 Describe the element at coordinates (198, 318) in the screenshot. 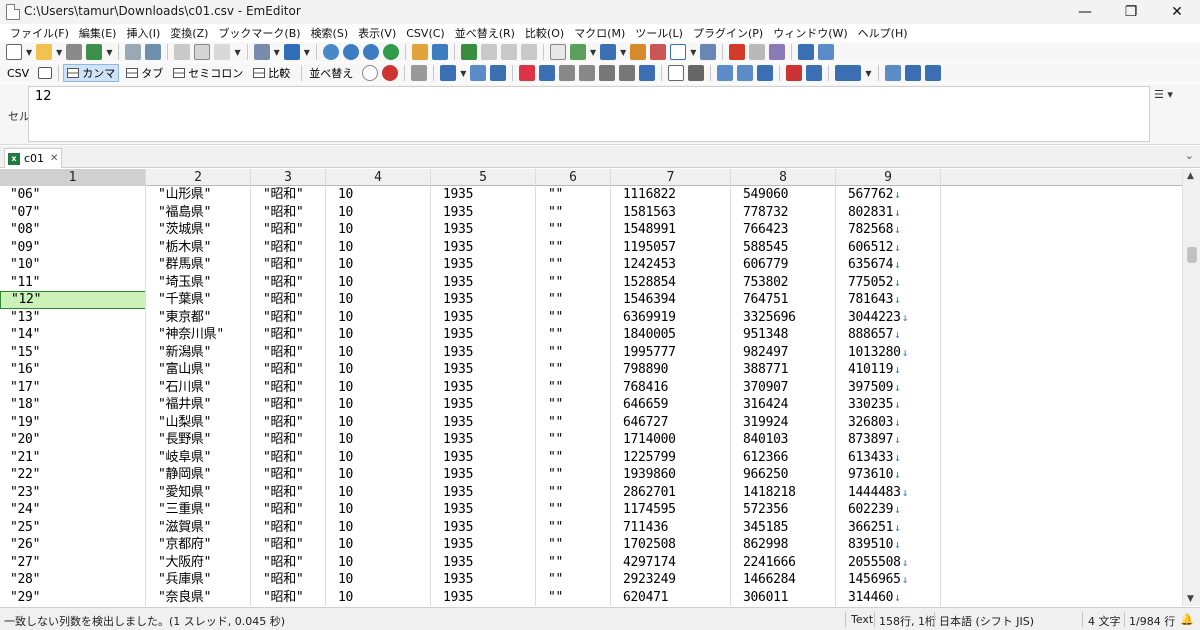

I see `table-cell: "東京都"` at that location.